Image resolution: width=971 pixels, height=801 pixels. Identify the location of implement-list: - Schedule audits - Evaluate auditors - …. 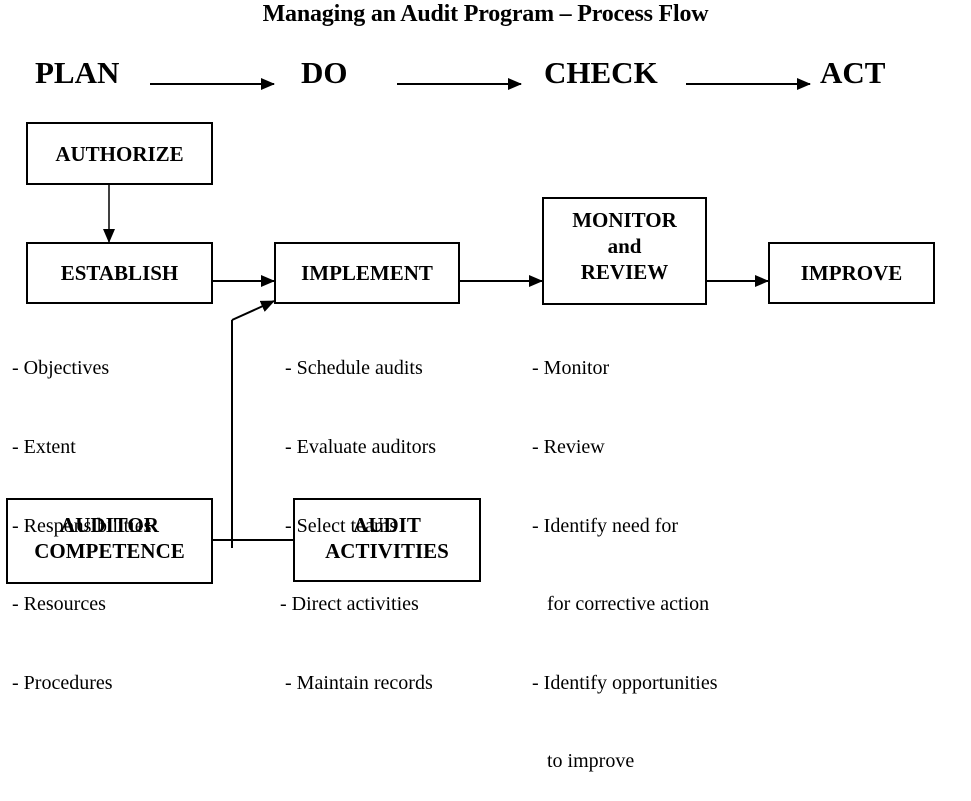
(358, 512).